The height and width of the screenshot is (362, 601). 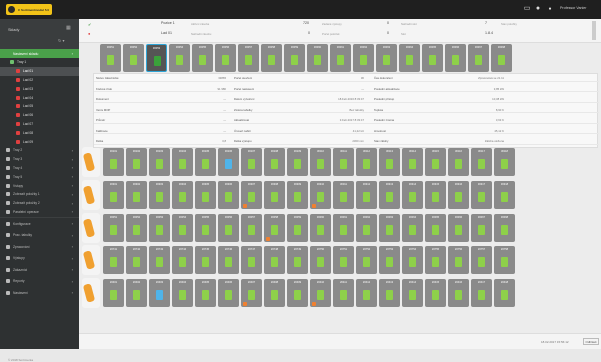 What do you see at coordinates (274, 293) in the screenshot?
I see `storage-slot: 20408` at bounding box center [274, 293].